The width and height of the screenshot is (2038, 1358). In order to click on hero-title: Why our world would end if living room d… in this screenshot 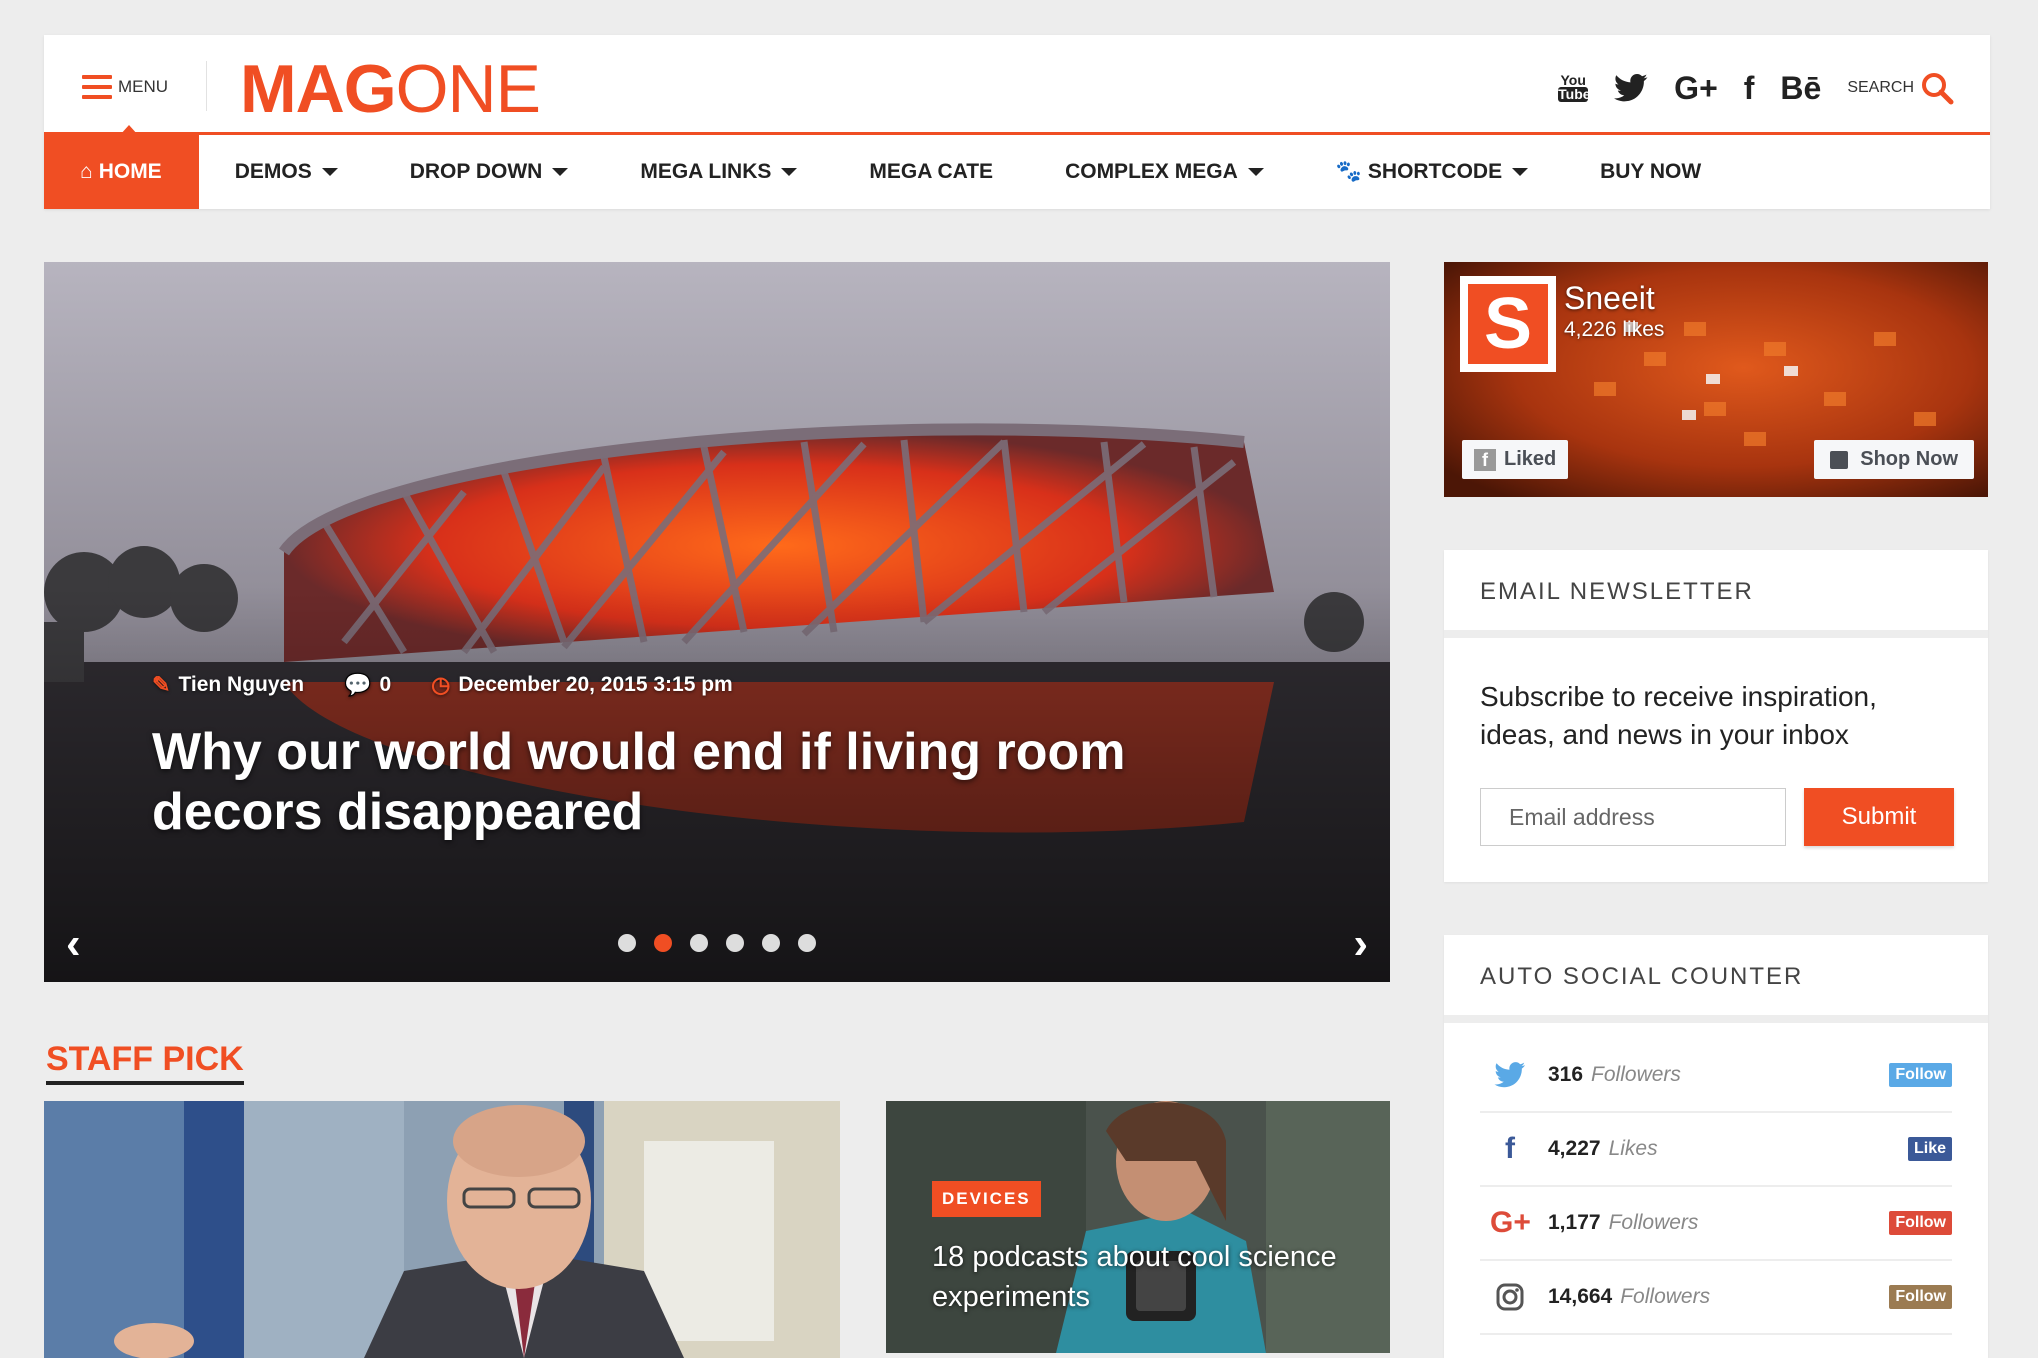, I will do `click(727, 782)`.